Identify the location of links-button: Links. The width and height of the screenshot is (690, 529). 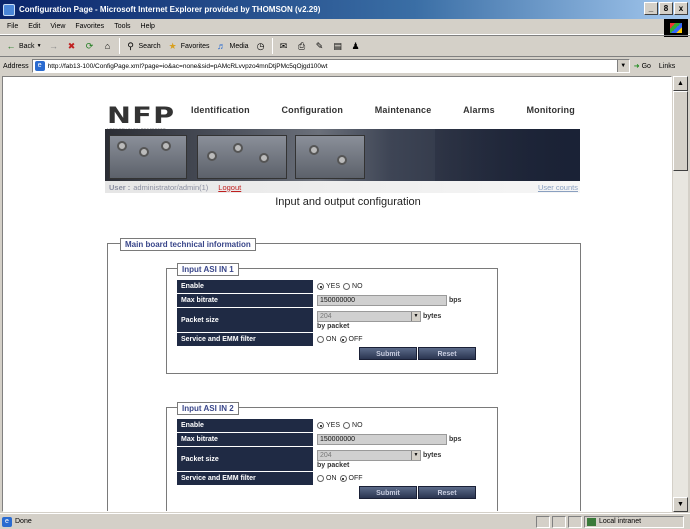
(667, 66).